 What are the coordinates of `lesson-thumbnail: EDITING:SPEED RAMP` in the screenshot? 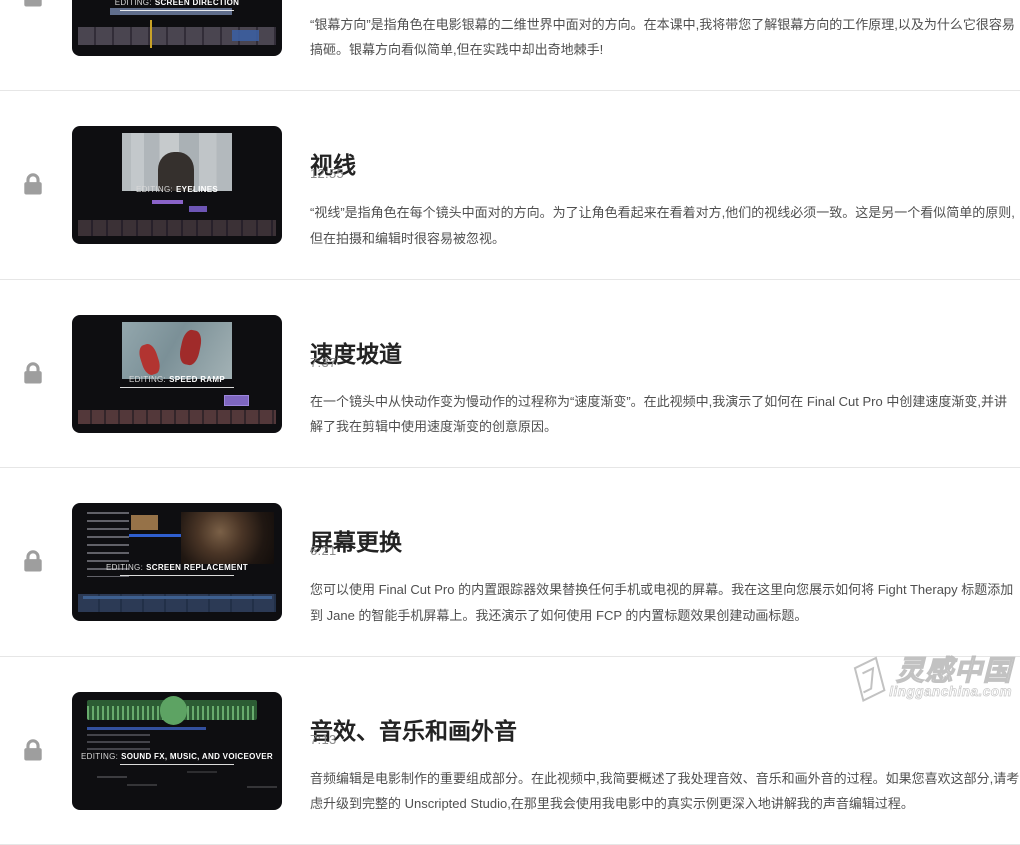 It's located at (177, 374).